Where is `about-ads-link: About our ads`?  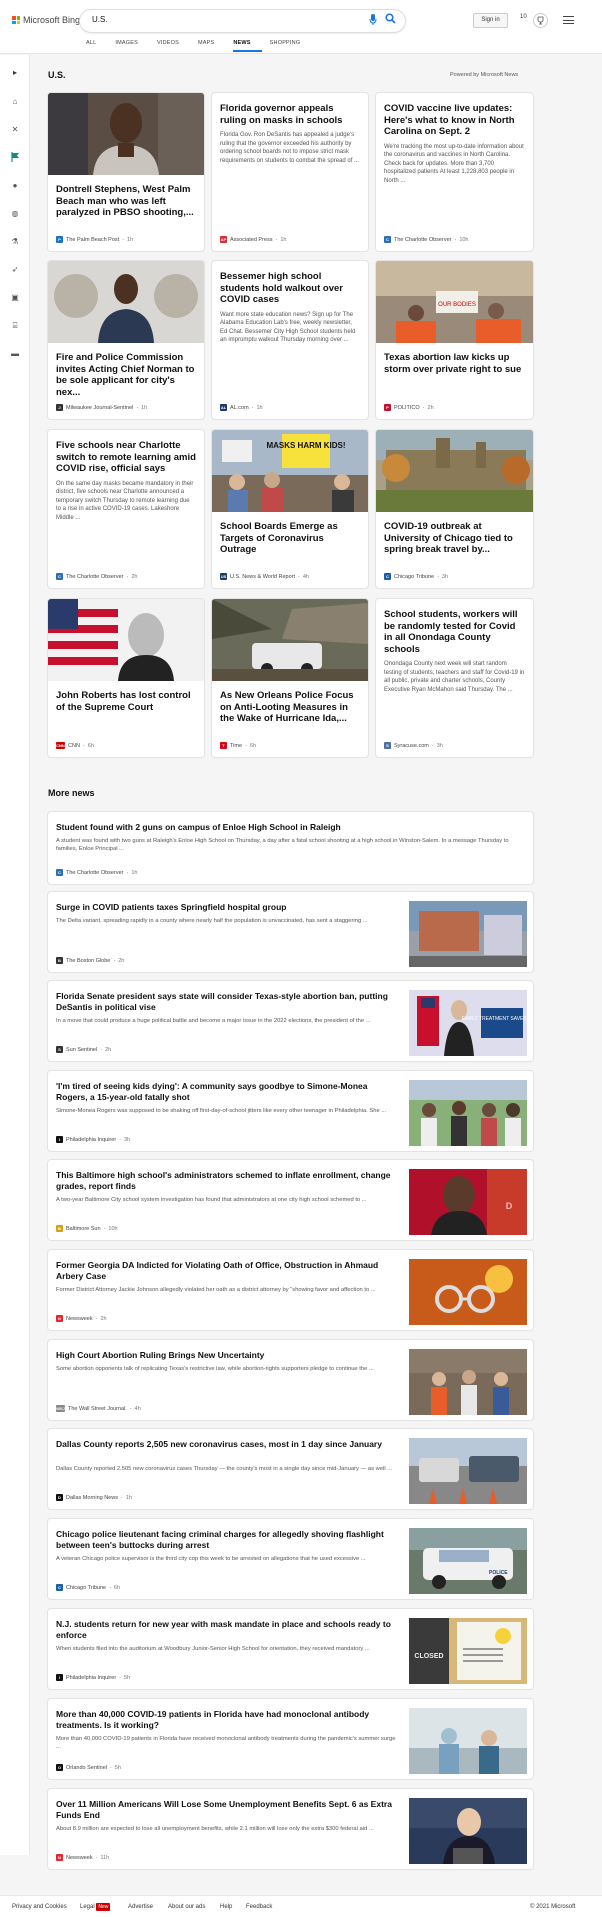 about-ads-link: About our ads is located at coordinates (186, 1907).